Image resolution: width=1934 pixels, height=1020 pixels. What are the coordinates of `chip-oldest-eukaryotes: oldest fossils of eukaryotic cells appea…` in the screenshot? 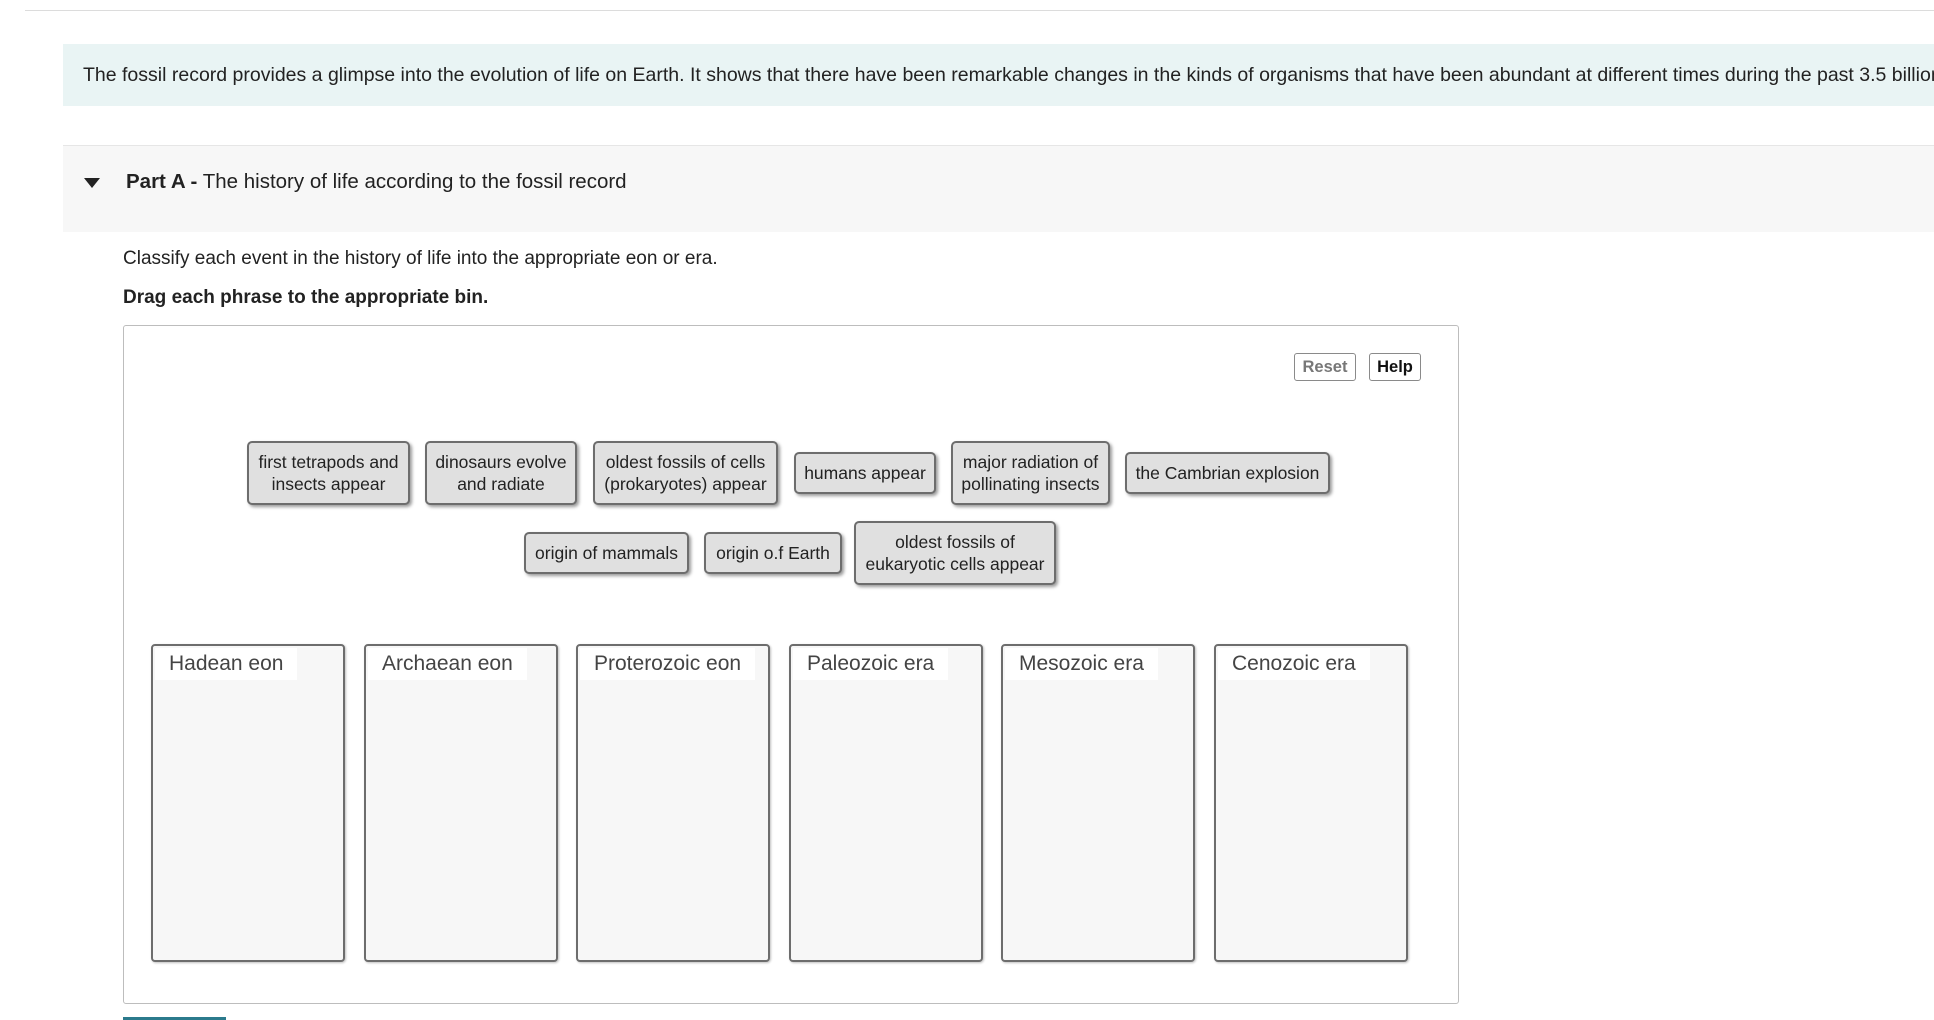 It's located at (955, 553).